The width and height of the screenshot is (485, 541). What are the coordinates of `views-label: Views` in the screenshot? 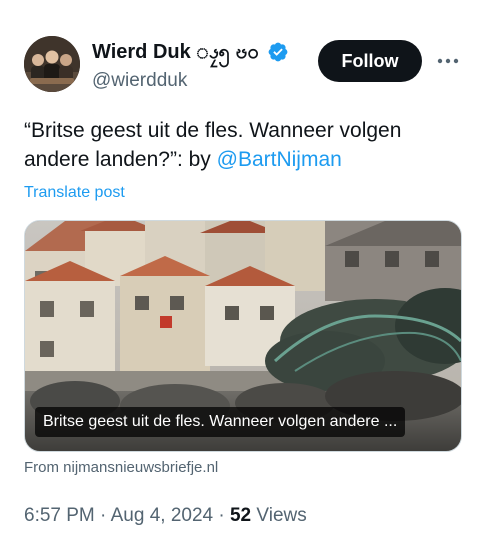 It's located at (281, 515).